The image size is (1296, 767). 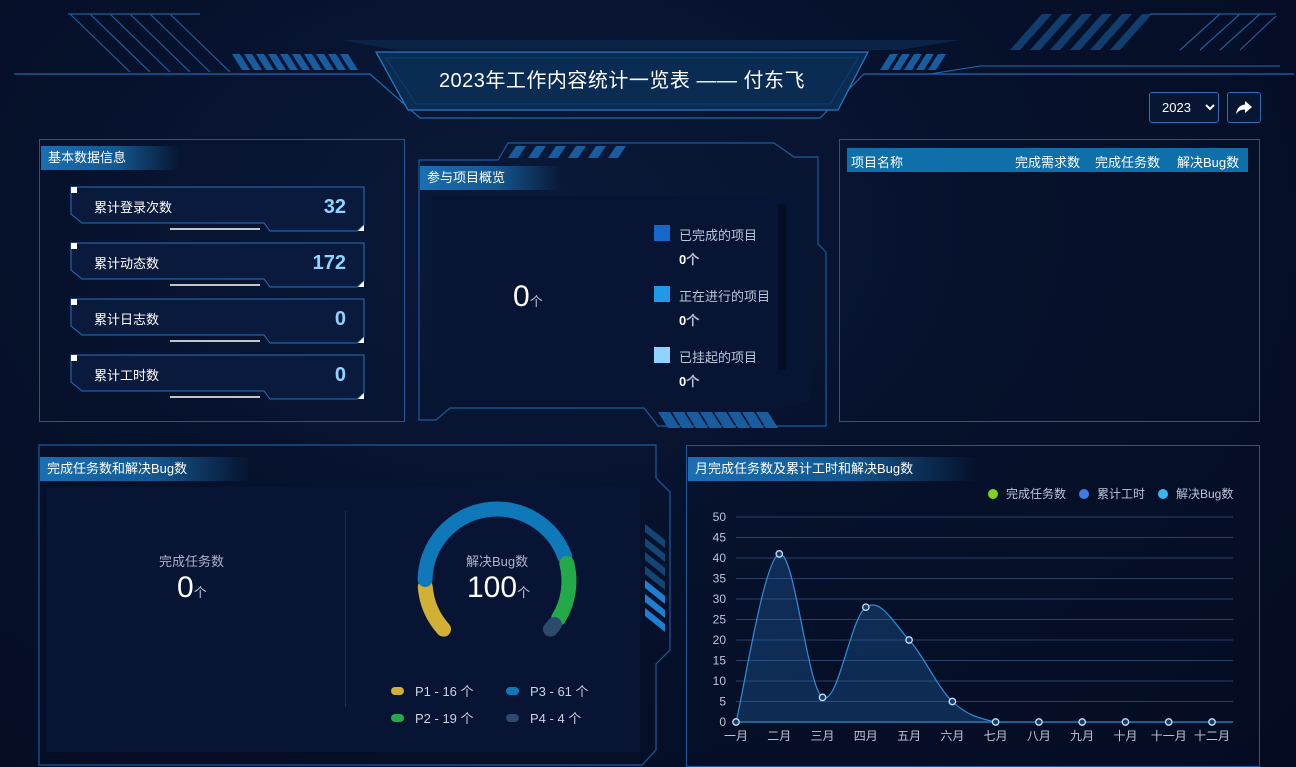 I want to click on bugs-label: 解决Bug数, so click(x=497, y=561).